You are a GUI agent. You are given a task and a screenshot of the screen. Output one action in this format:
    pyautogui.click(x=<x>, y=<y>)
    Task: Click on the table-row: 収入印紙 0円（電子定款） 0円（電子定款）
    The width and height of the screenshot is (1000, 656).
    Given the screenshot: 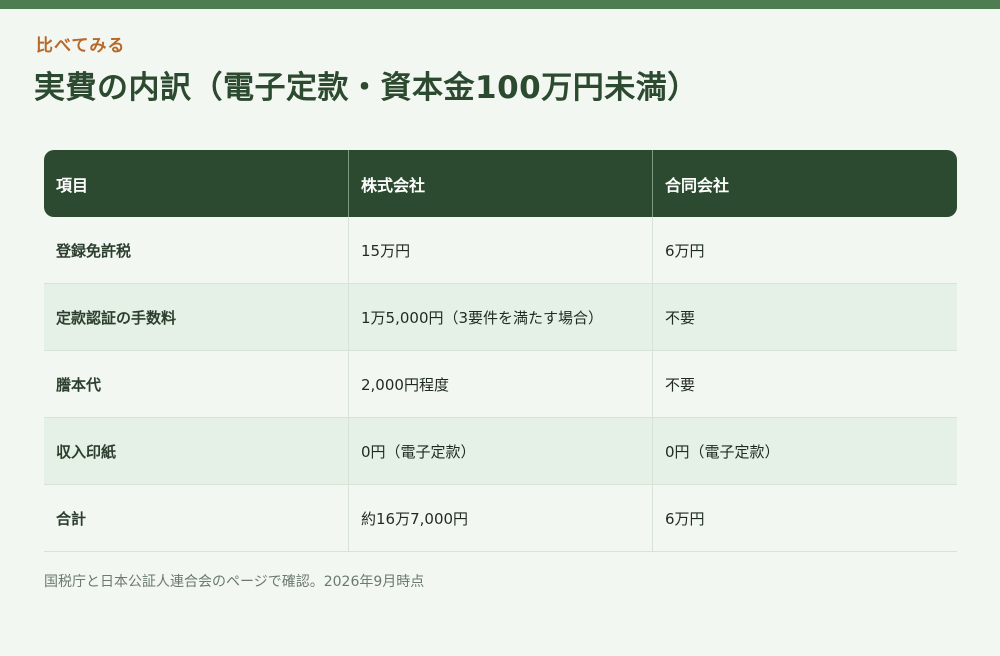 What is the action you would take?
    pyautogui.click(x=500, y=451)
    